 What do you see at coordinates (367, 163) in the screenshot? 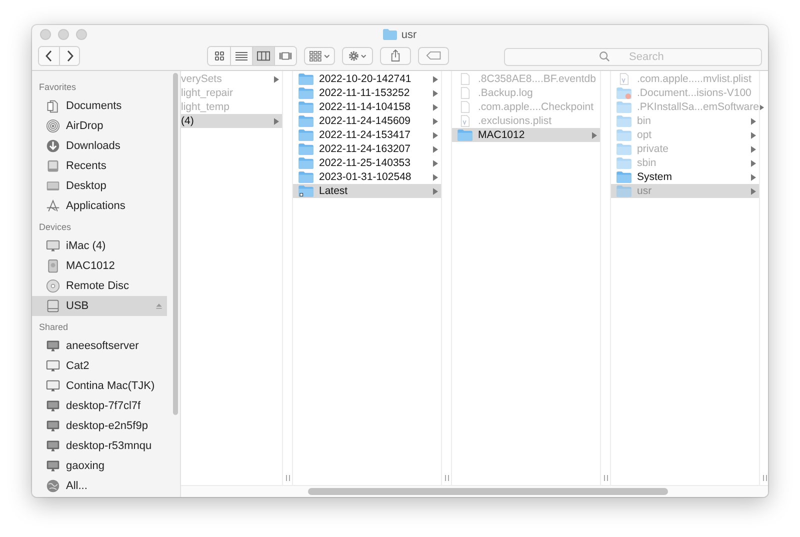
I see `file-row: 2022-11-25-140353` at bounding box center [367, 163].